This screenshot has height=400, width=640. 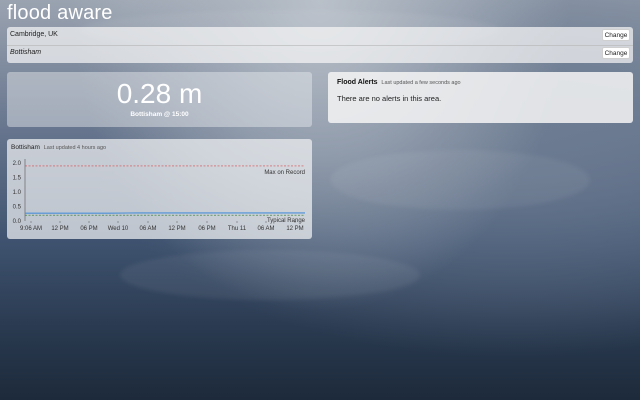 What do you see at coordinates (31, 229) in the screenshot?
I see `x-tick-label: 9:06 AM` at bounding box center [31, 229].